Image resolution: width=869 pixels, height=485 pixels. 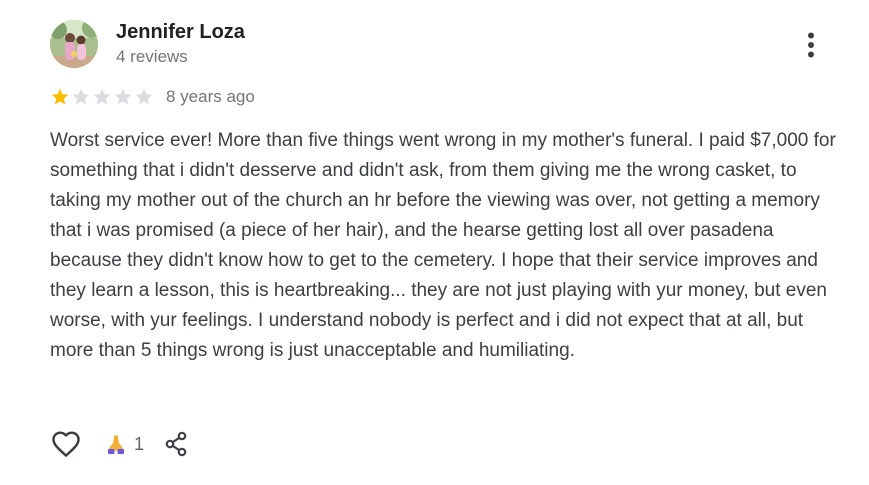 What do you see at coordinates (210, 96) in the screenshot?
I see `review-date: 8 years ago` at bounding box center [210, 96].